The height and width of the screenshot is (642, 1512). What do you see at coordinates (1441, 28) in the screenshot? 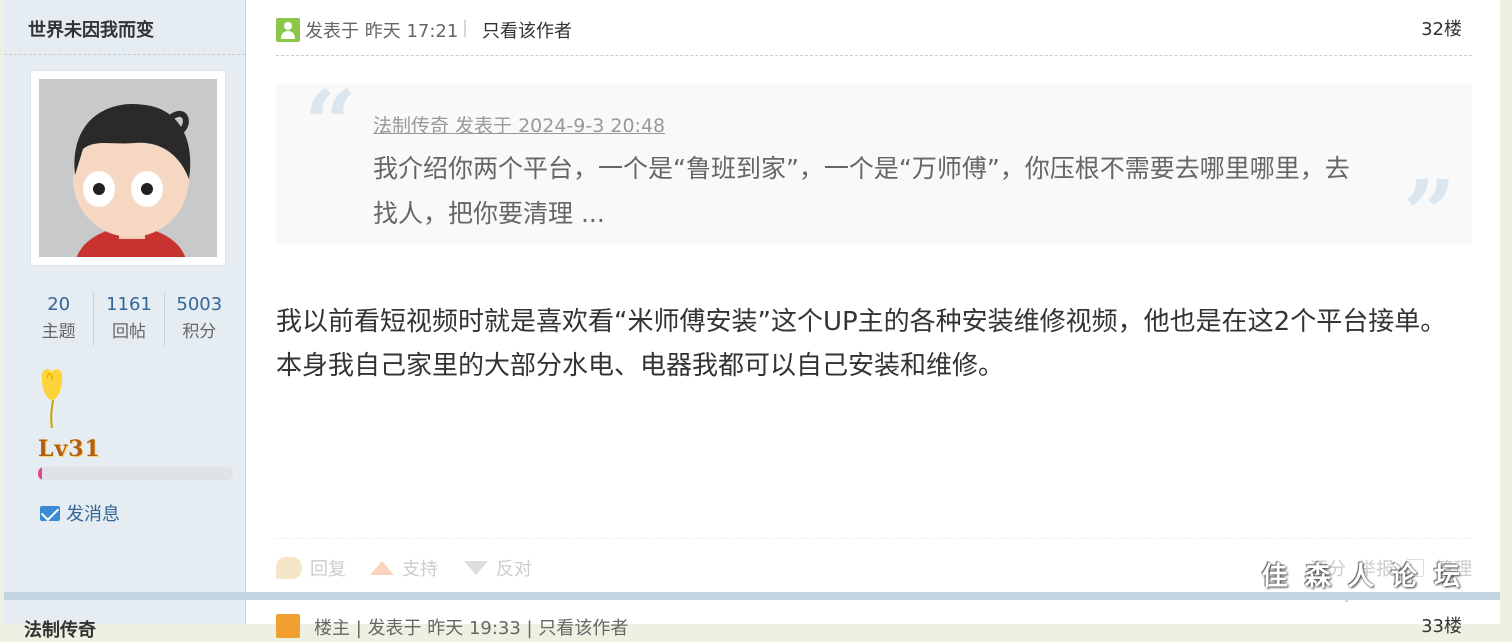
I see `floor-number: 32楼` at bounding box center [1441, 28].